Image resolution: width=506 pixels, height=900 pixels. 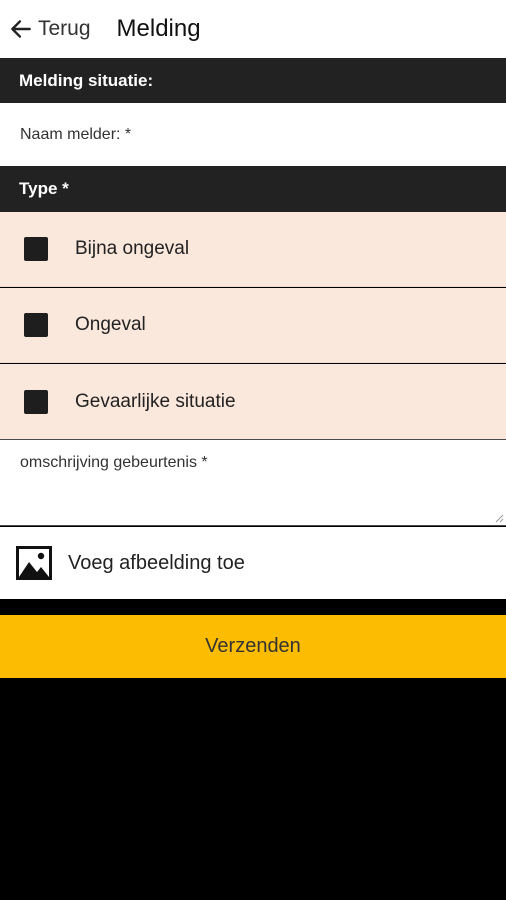 What do you see at coordinates (253, 482) in the screenshot?
I see `event-description-textarea: omschrijving gebeurtenis *` at bounding box center [253, 482].